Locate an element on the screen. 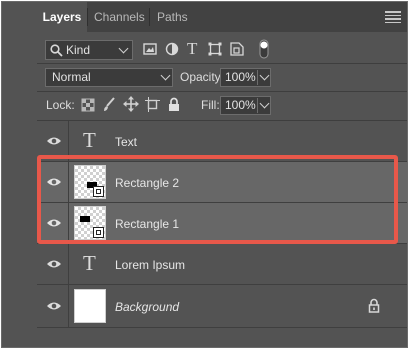  filter-toggle-icon is located at coordinates (264, 49).